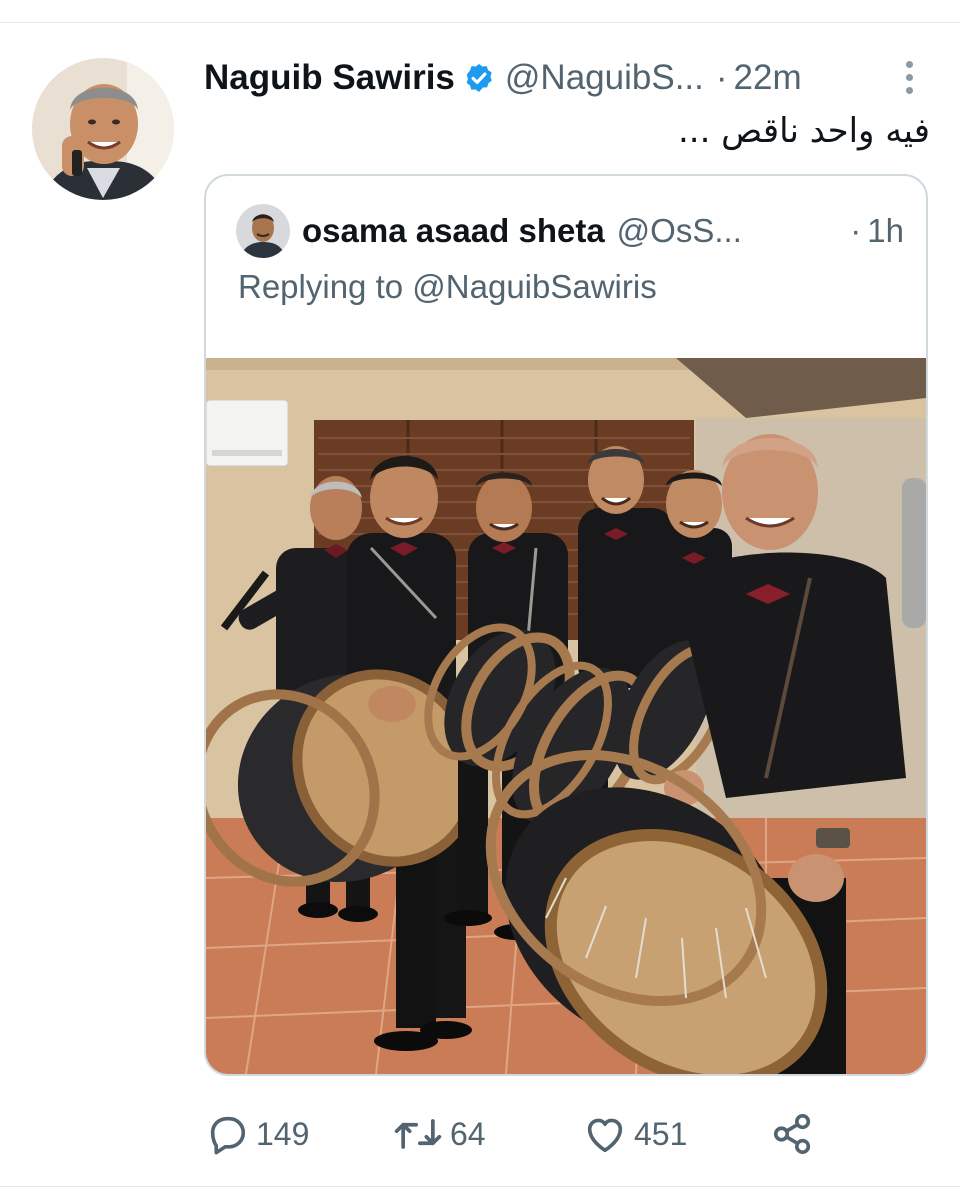 The width and height of the screenshot is (960, 1200). I want to click on reply-button: 149, so click(256, 1134).